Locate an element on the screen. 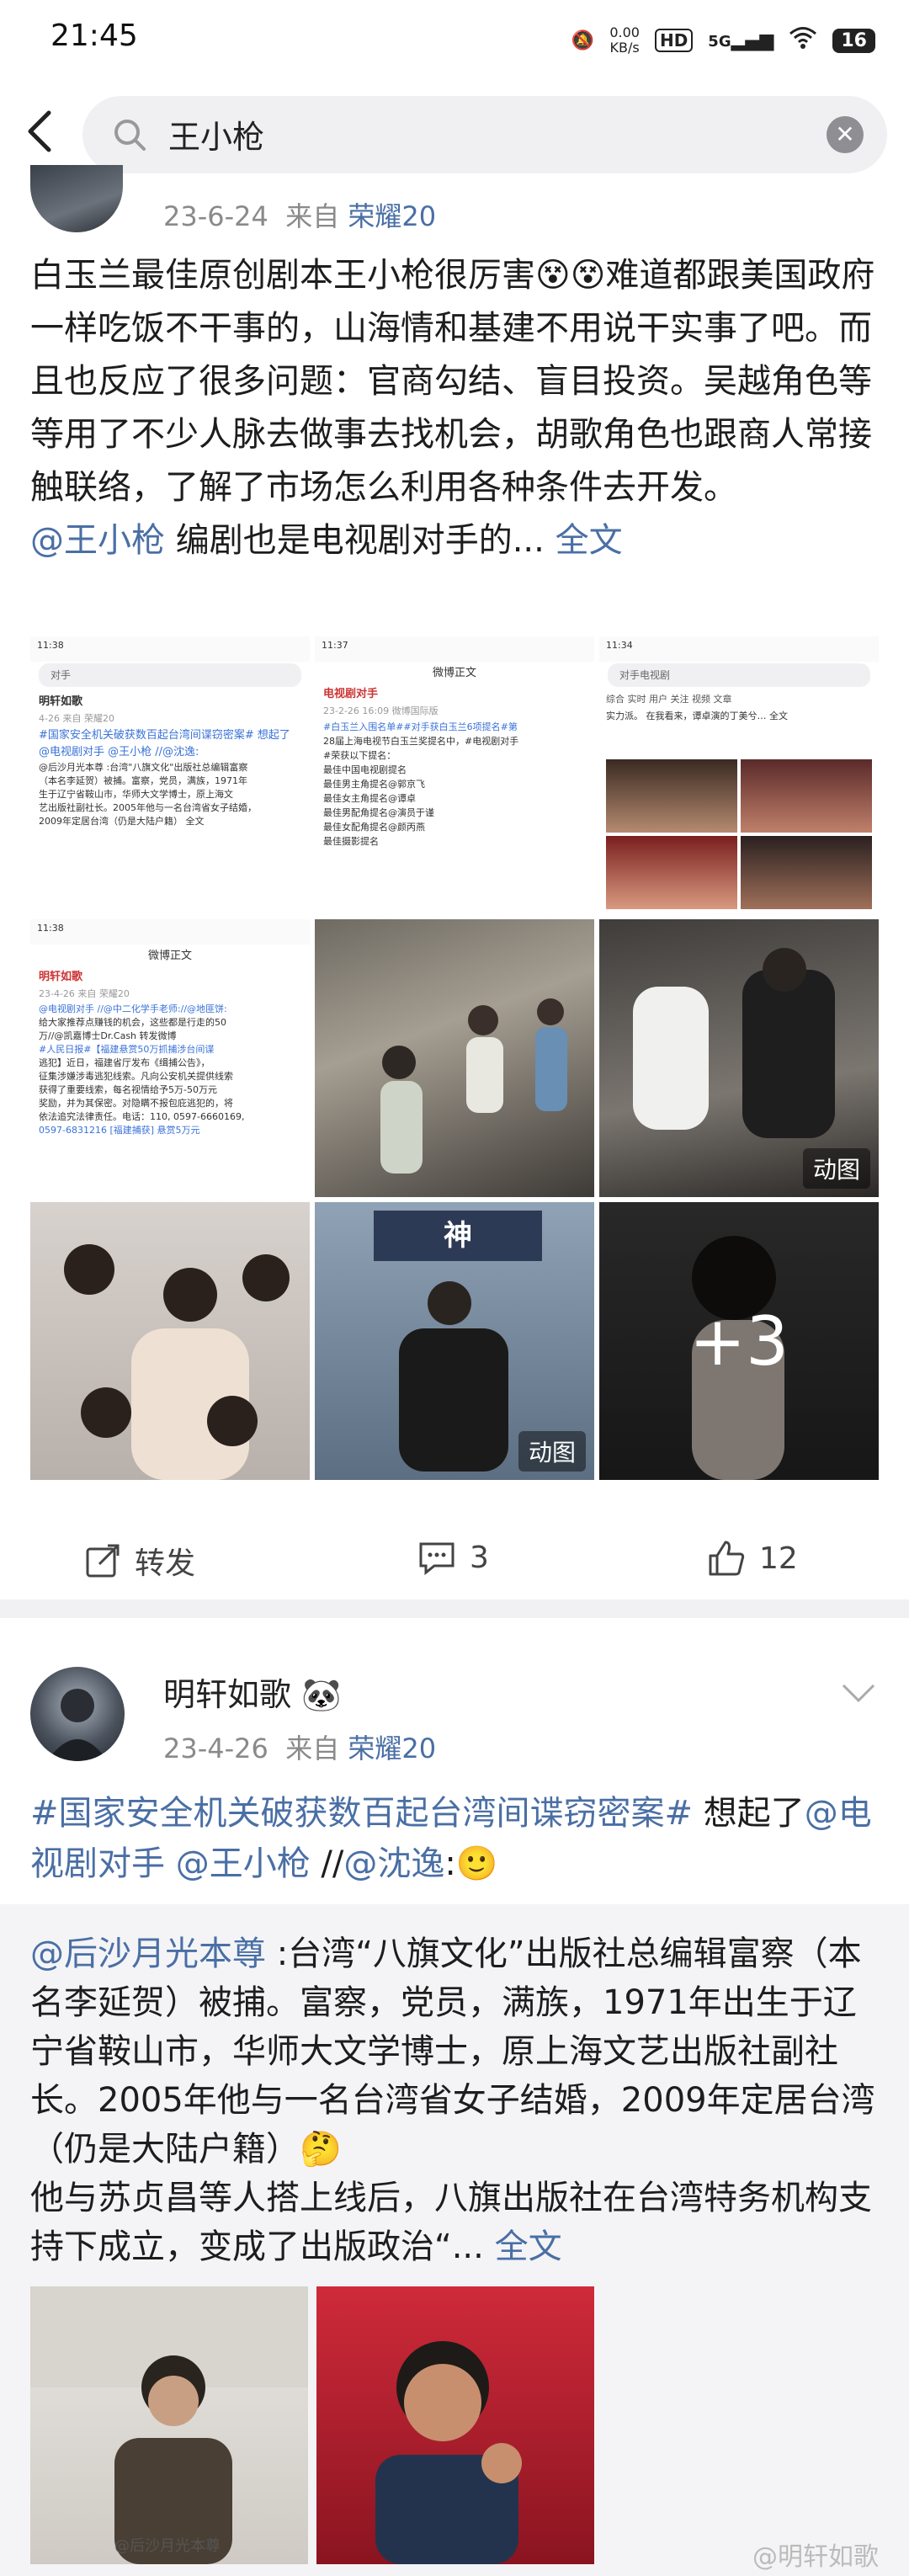 The width and height of the screenshot is (909, 2576). shot-time: 11:37 is located at coordinates (454, 649).